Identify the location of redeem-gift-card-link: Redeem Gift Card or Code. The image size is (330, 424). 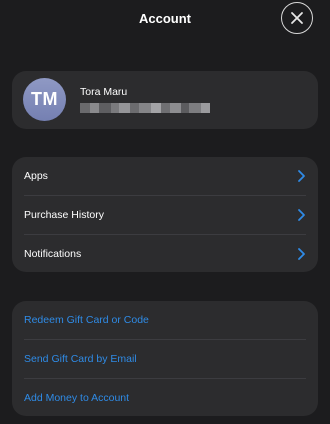
(165, 320).